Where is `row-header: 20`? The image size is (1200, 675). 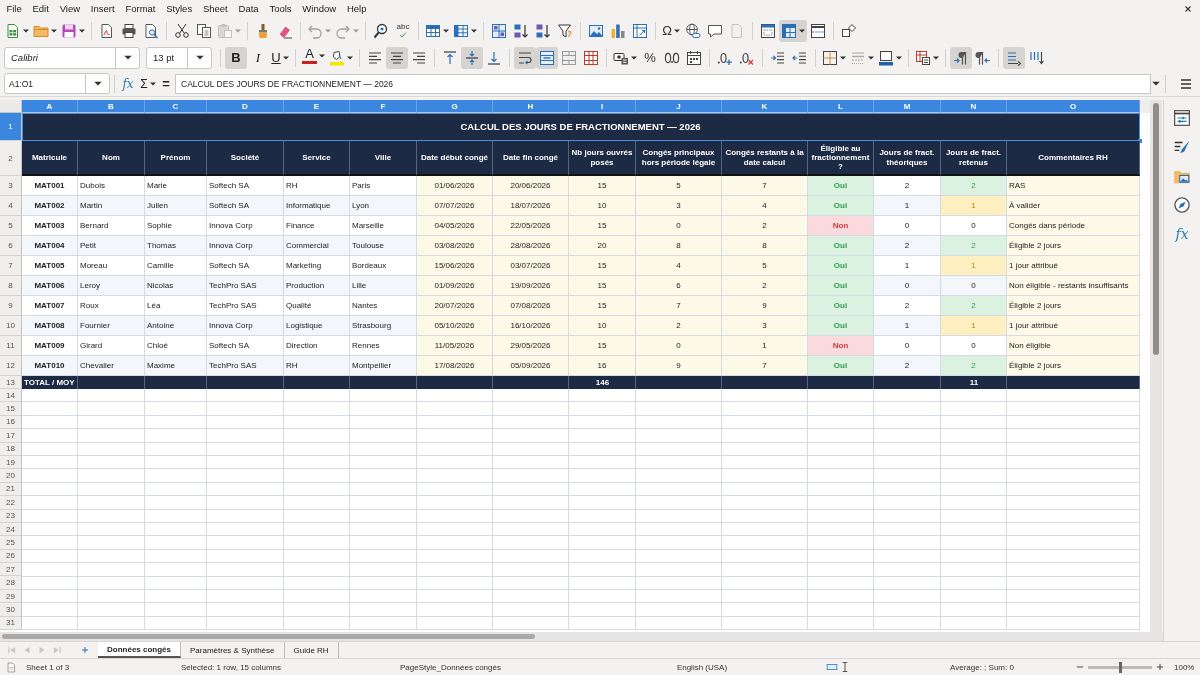 row-header: 20 is located at coordinates (11, 476).